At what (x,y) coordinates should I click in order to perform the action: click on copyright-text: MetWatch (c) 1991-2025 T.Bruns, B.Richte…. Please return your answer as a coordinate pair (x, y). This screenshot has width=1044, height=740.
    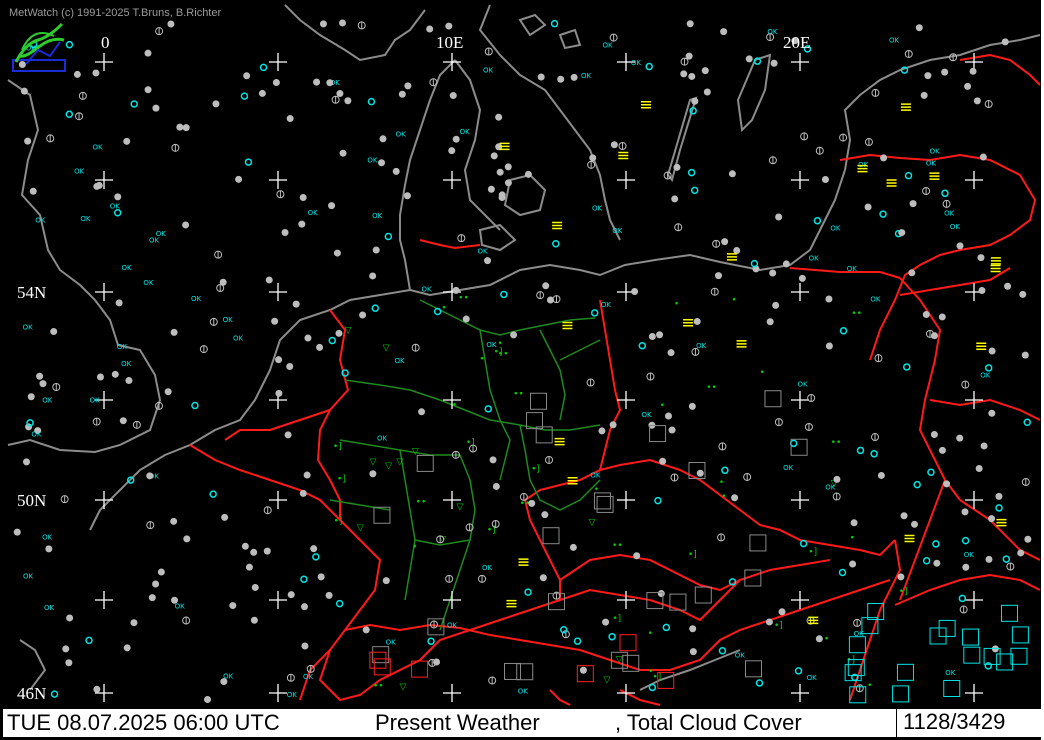
    Looking at the image, I should click on (115, 13).